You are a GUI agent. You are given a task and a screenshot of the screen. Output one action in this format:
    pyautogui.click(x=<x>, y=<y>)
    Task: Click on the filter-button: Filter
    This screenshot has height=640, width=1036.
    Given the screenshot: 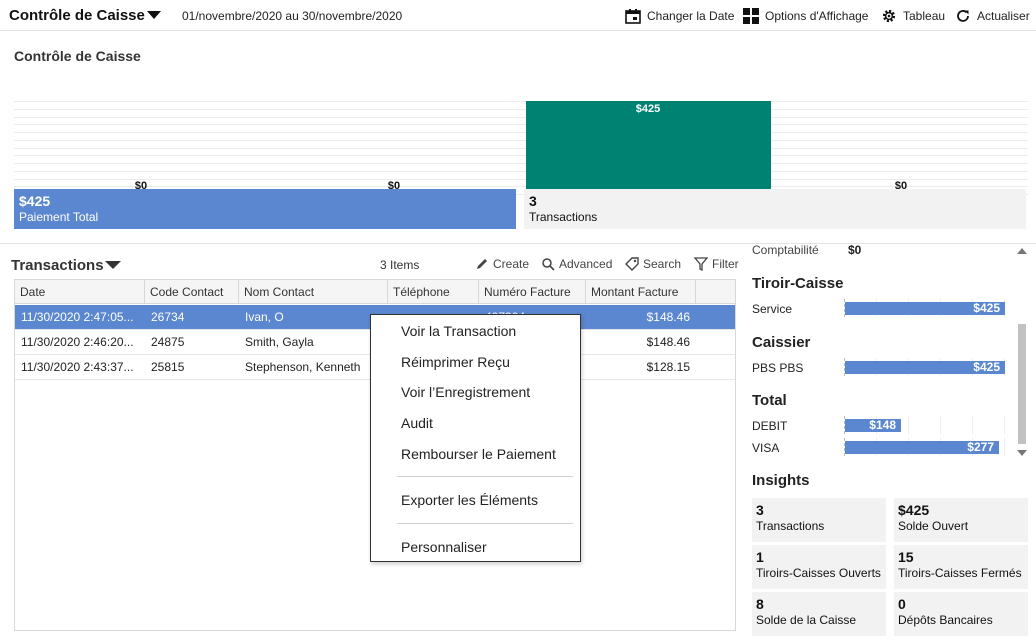 What is the action you would take?
    pyautogui.click(x=716, y=264)
    